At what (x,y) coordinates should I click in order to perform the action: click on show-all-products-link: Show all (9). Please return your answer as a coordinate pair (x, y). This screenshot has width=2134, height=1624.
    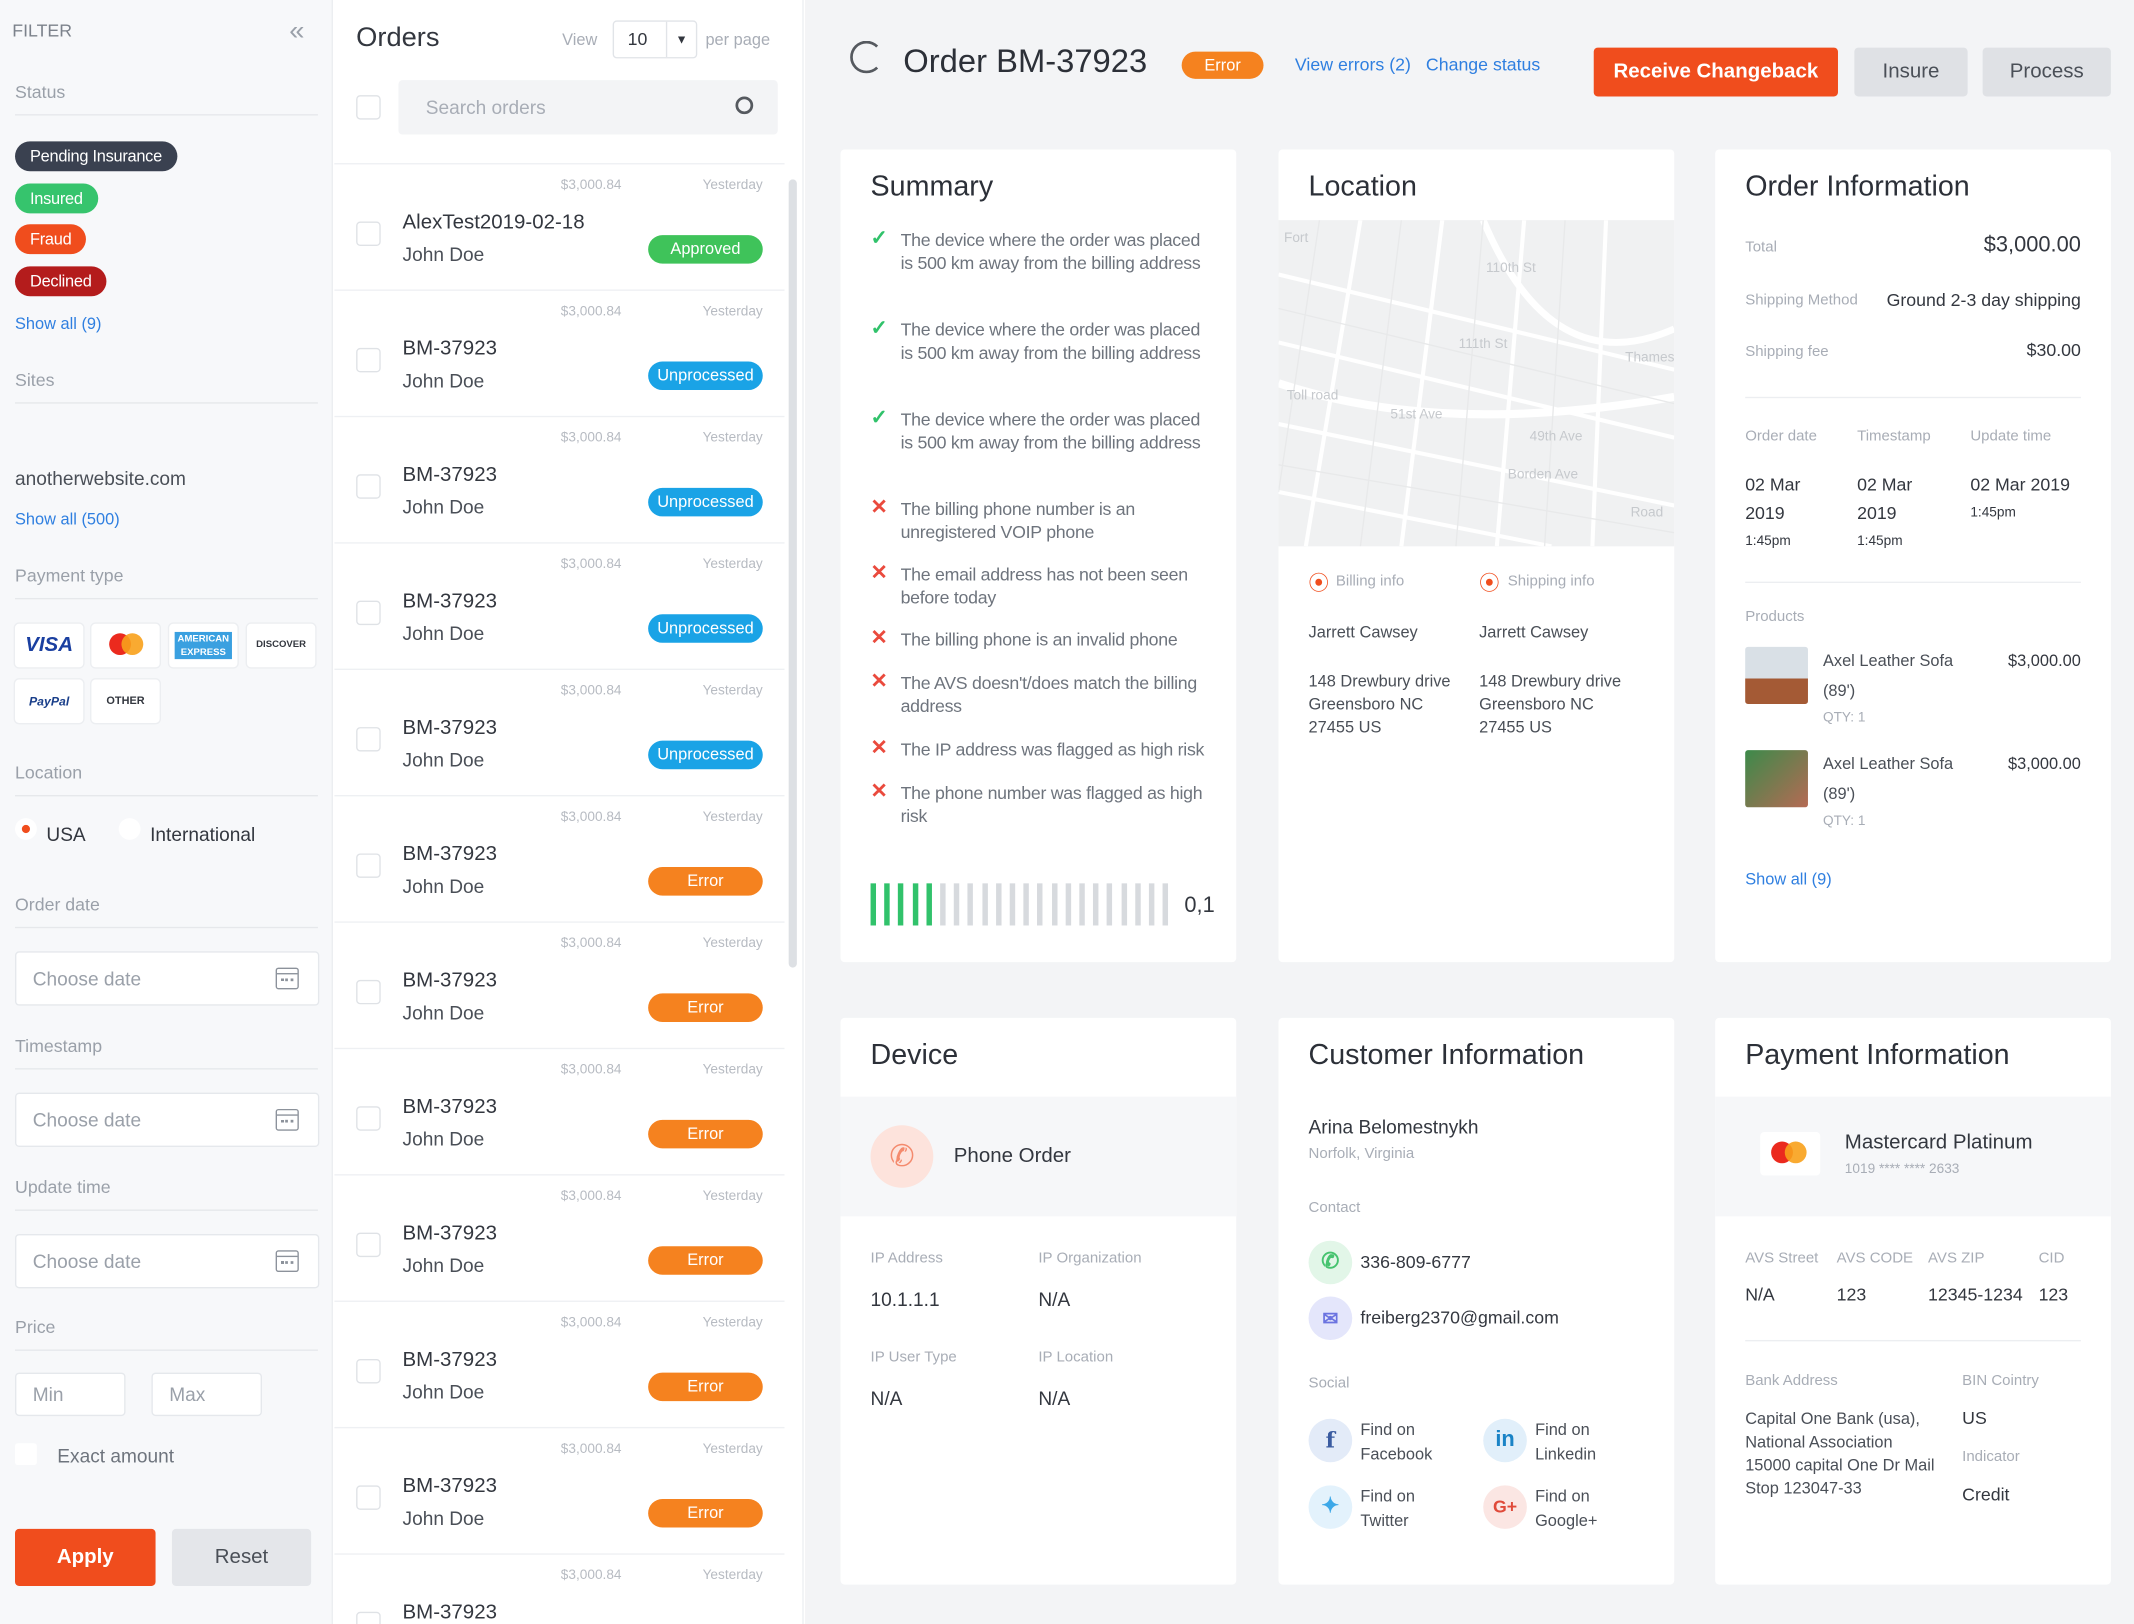
    Looking at the image, I should click on (1788, 879).